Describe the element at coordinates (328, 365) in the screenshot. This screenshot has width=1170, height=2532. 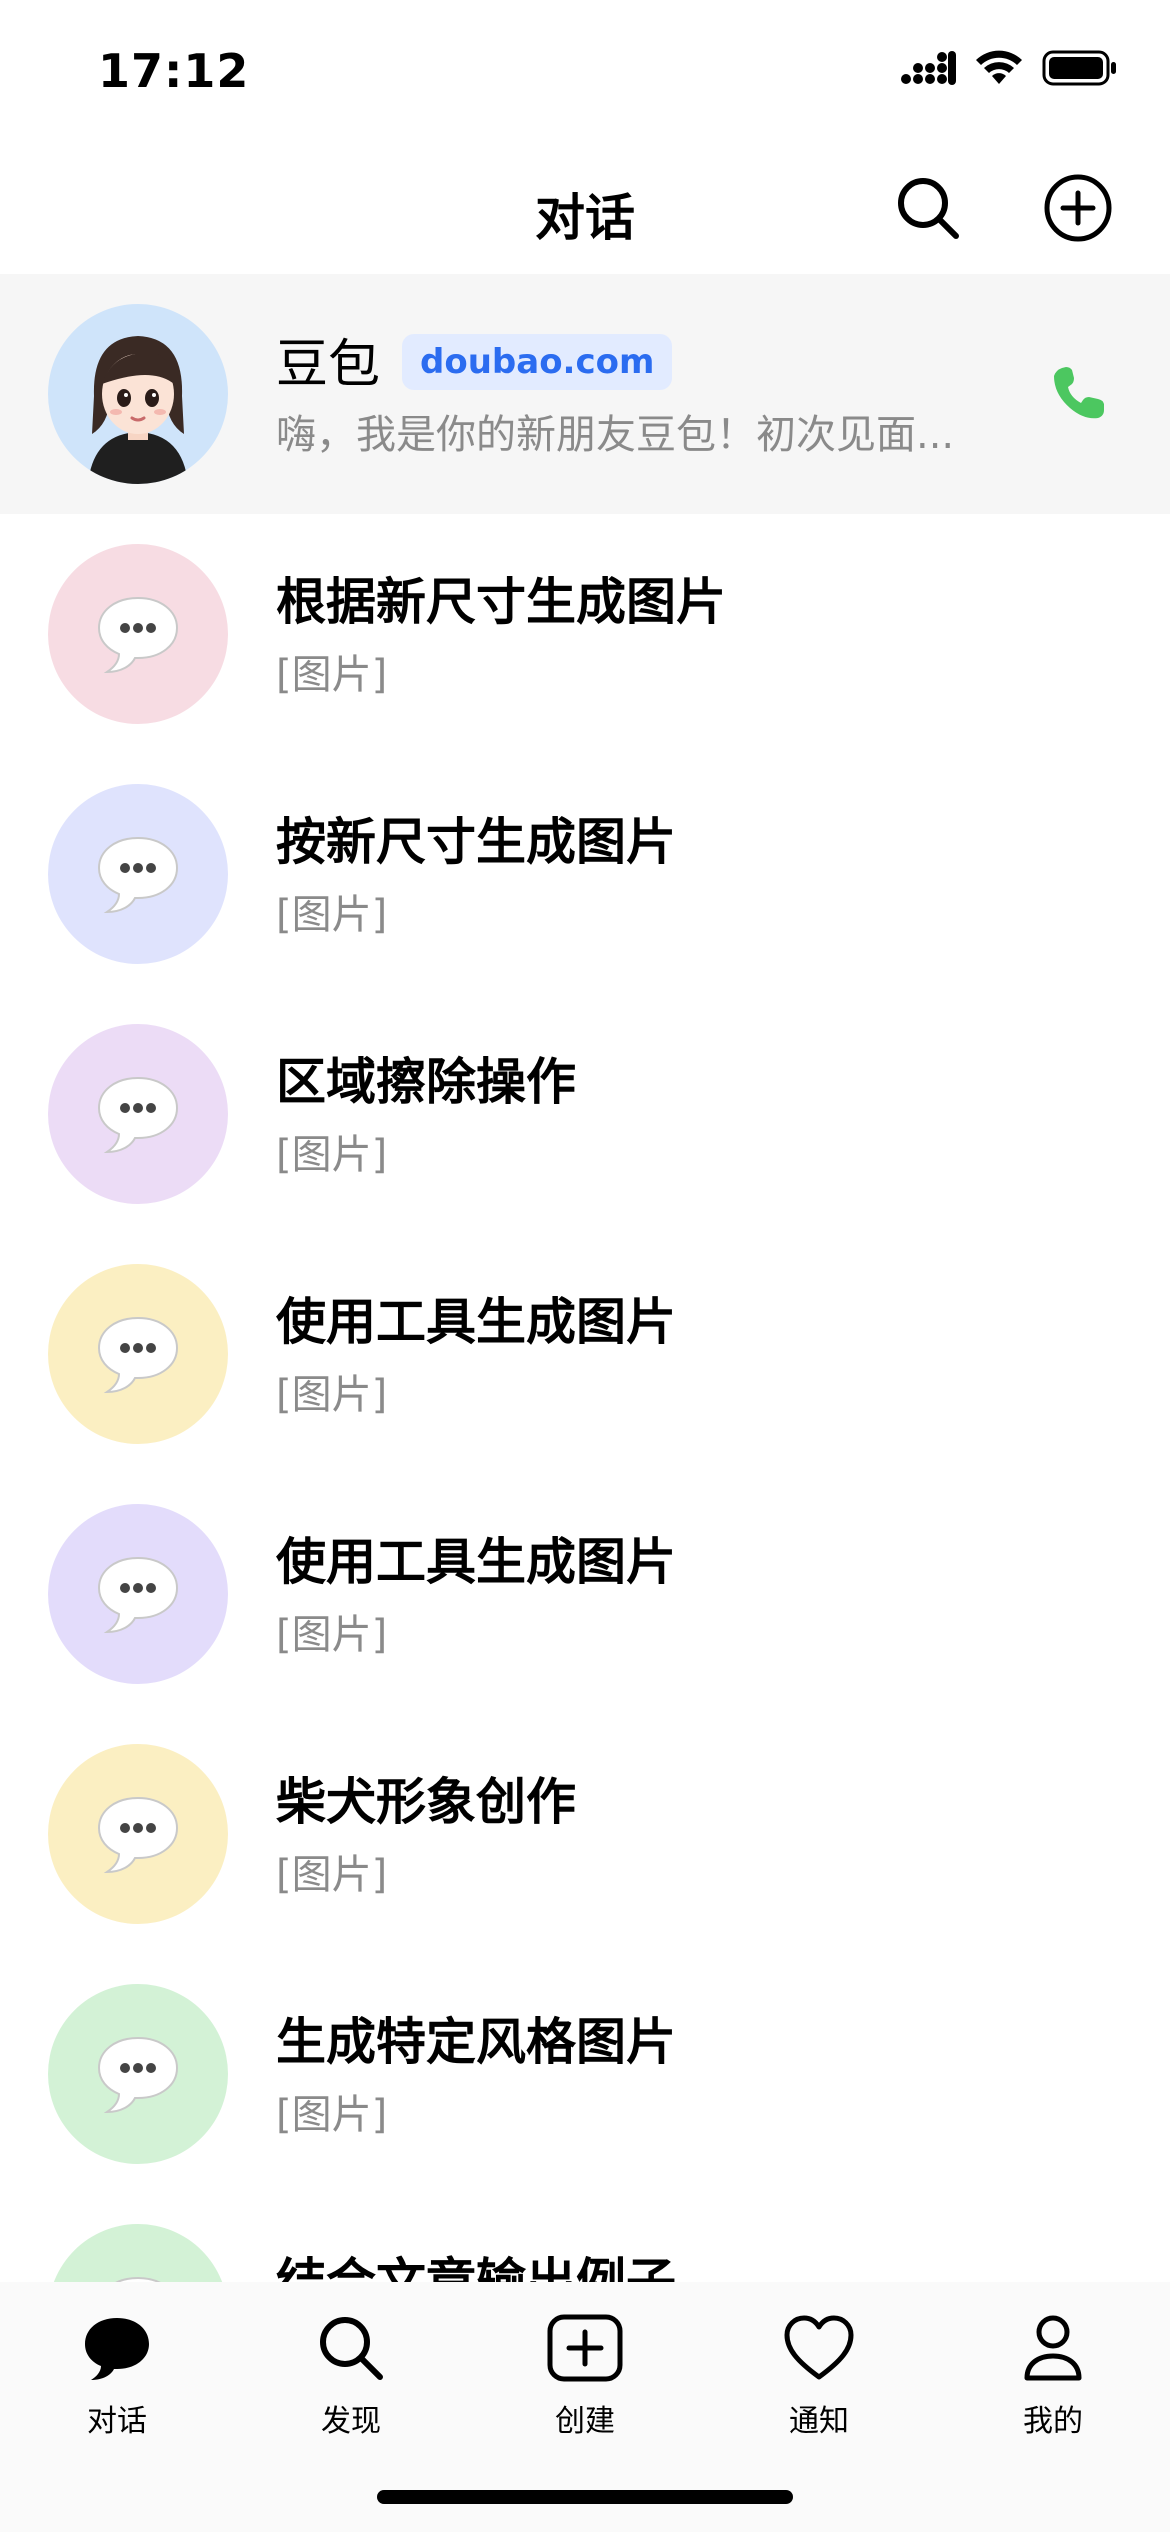
I see `bot-name: 豆包` at that location.